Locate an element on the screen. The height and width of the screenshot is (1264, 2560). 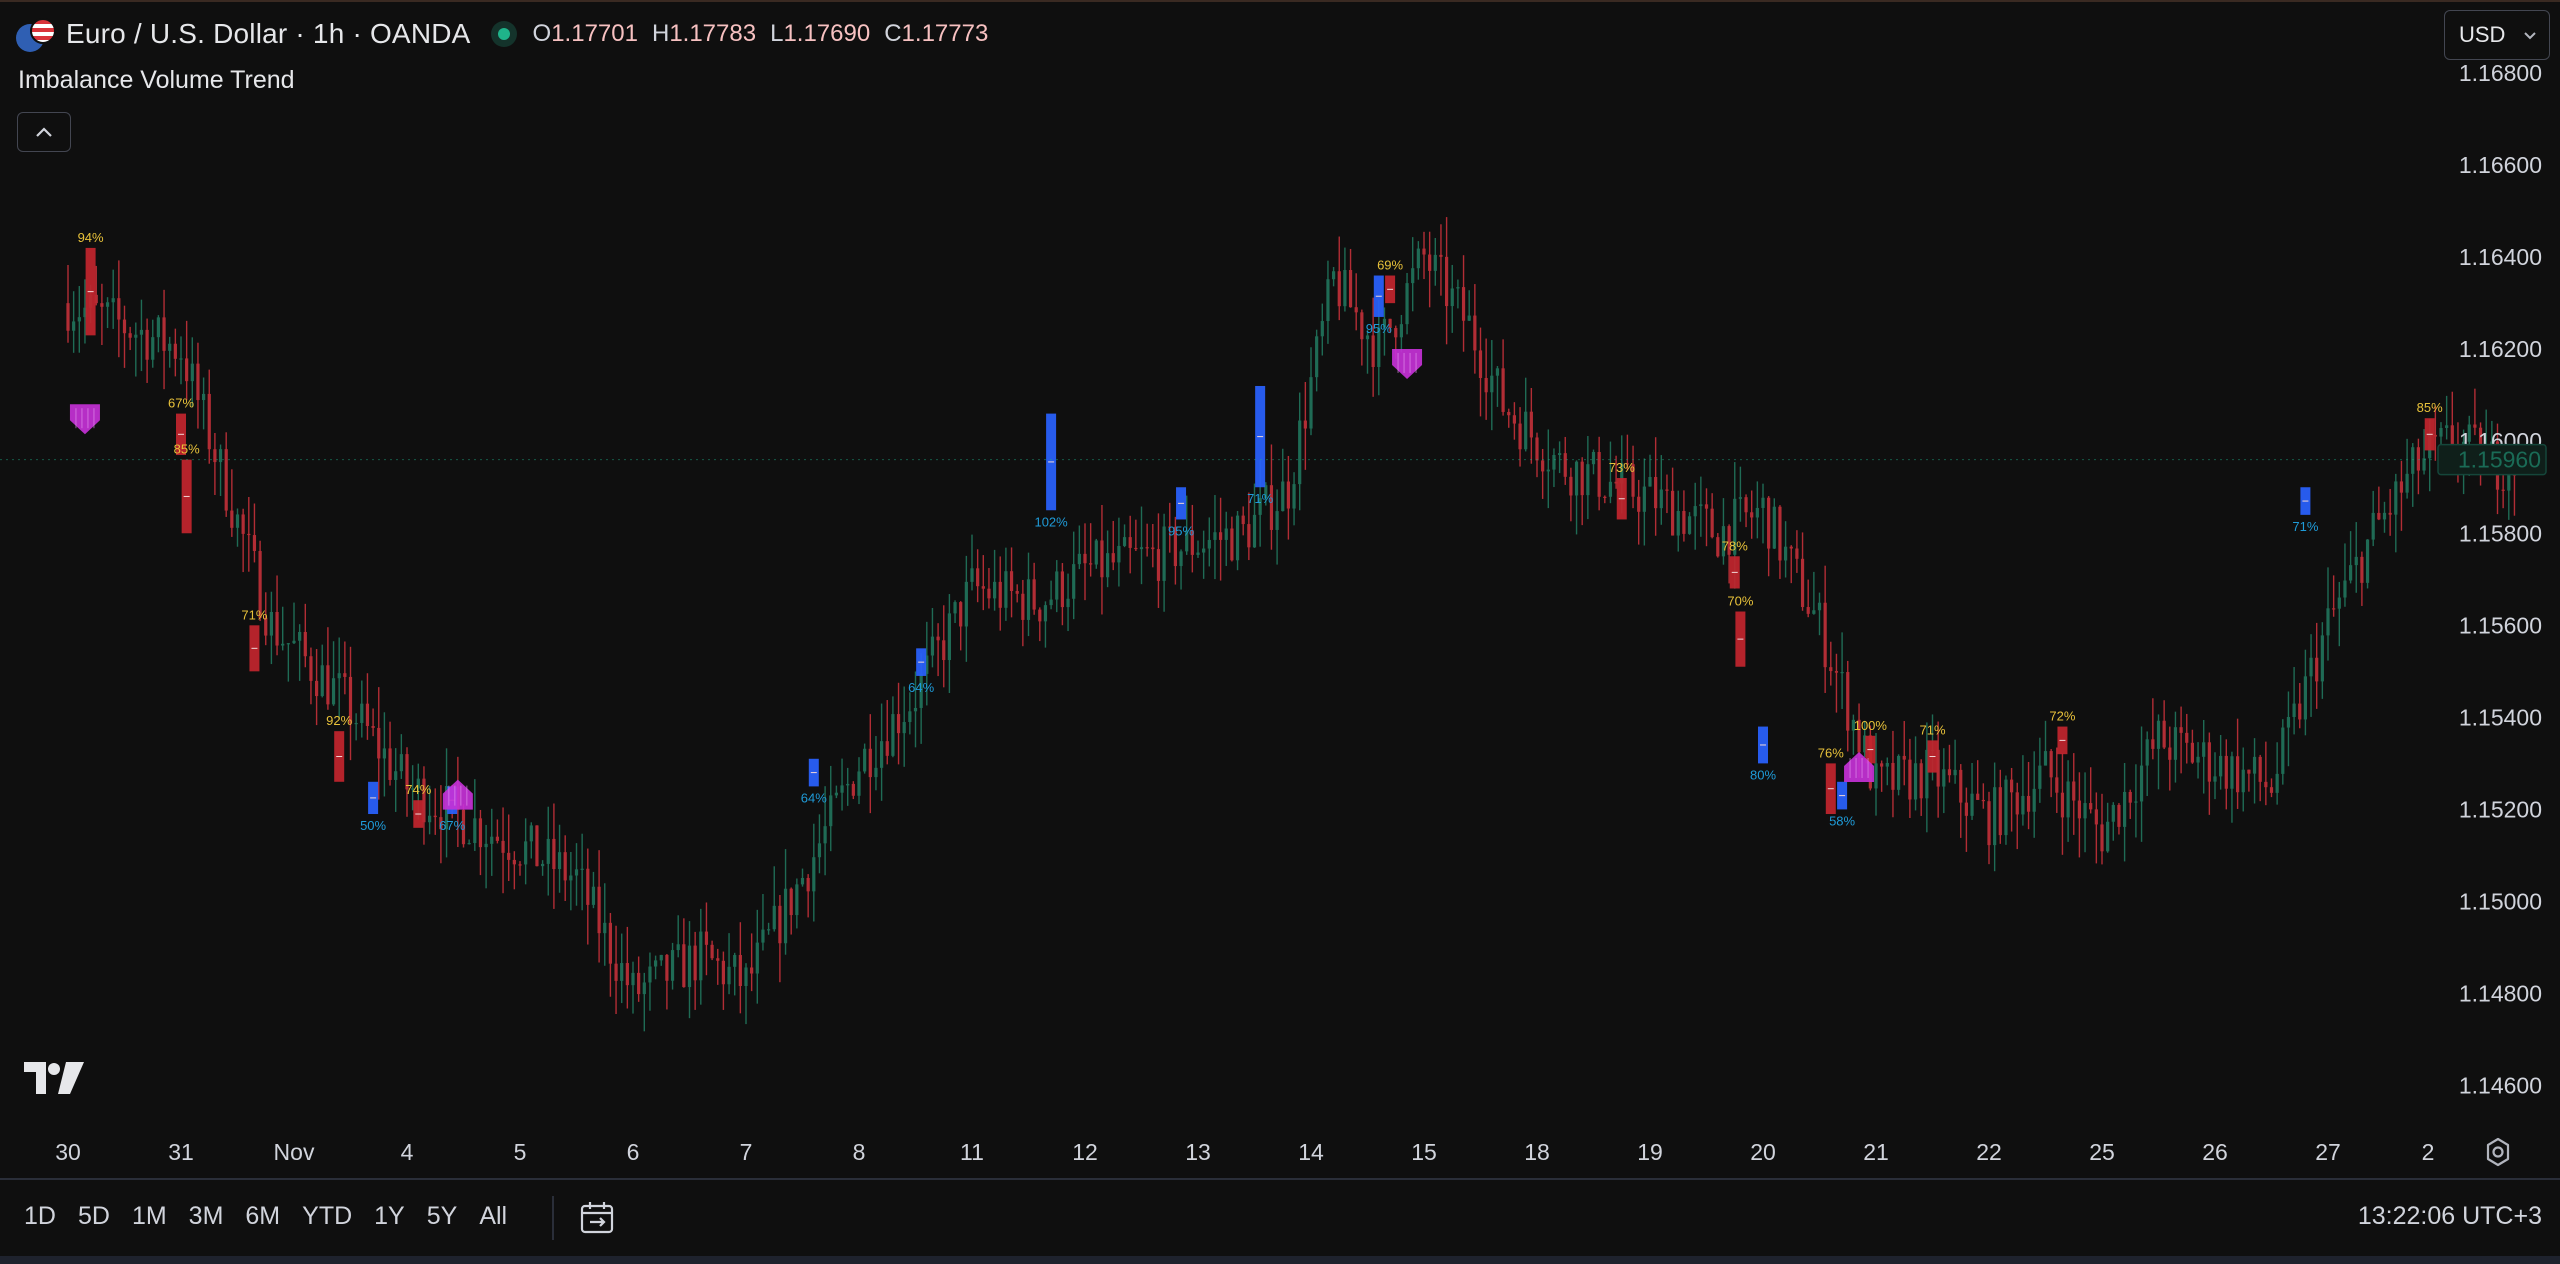
price-axis-tick-label: 1.16800 is located at coordinates (2500, 73).